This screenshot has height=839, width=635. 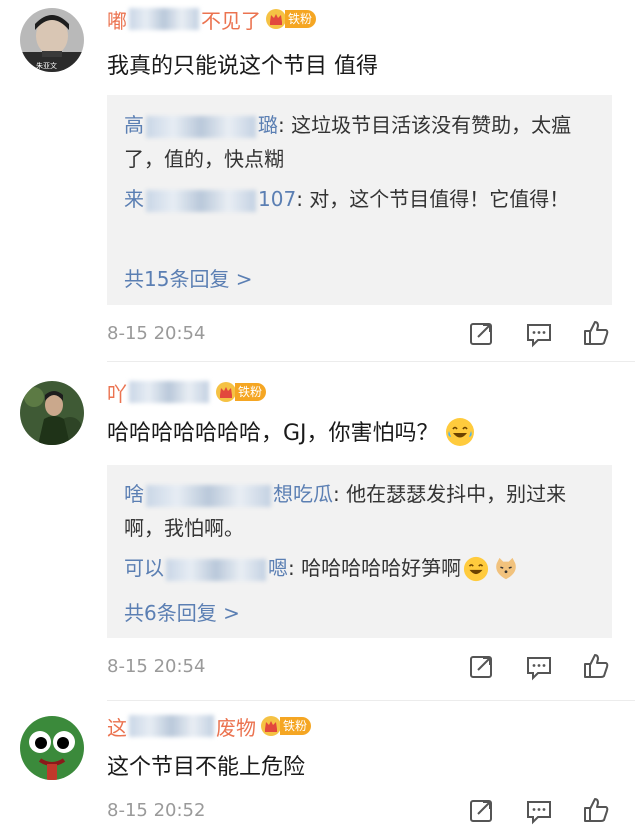 What do you see at coordinates (188, 277) in the screenshot?
I see `more-replies-link: 共15条回复 >` at bounding box center [188, 277].